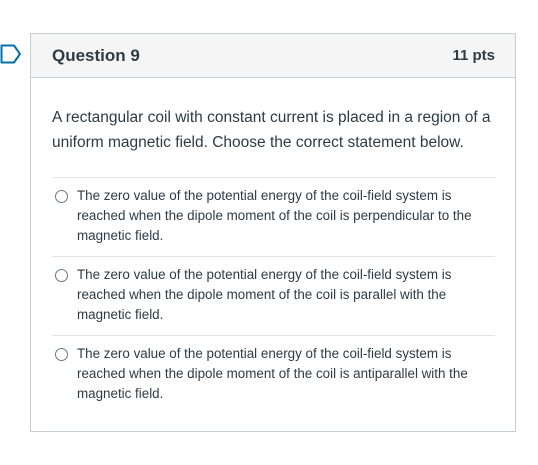 The image size is (538, 465). Describe the element at coordinates (96, 55) in the screenshot. I see `question-title: Question 9` at that location.